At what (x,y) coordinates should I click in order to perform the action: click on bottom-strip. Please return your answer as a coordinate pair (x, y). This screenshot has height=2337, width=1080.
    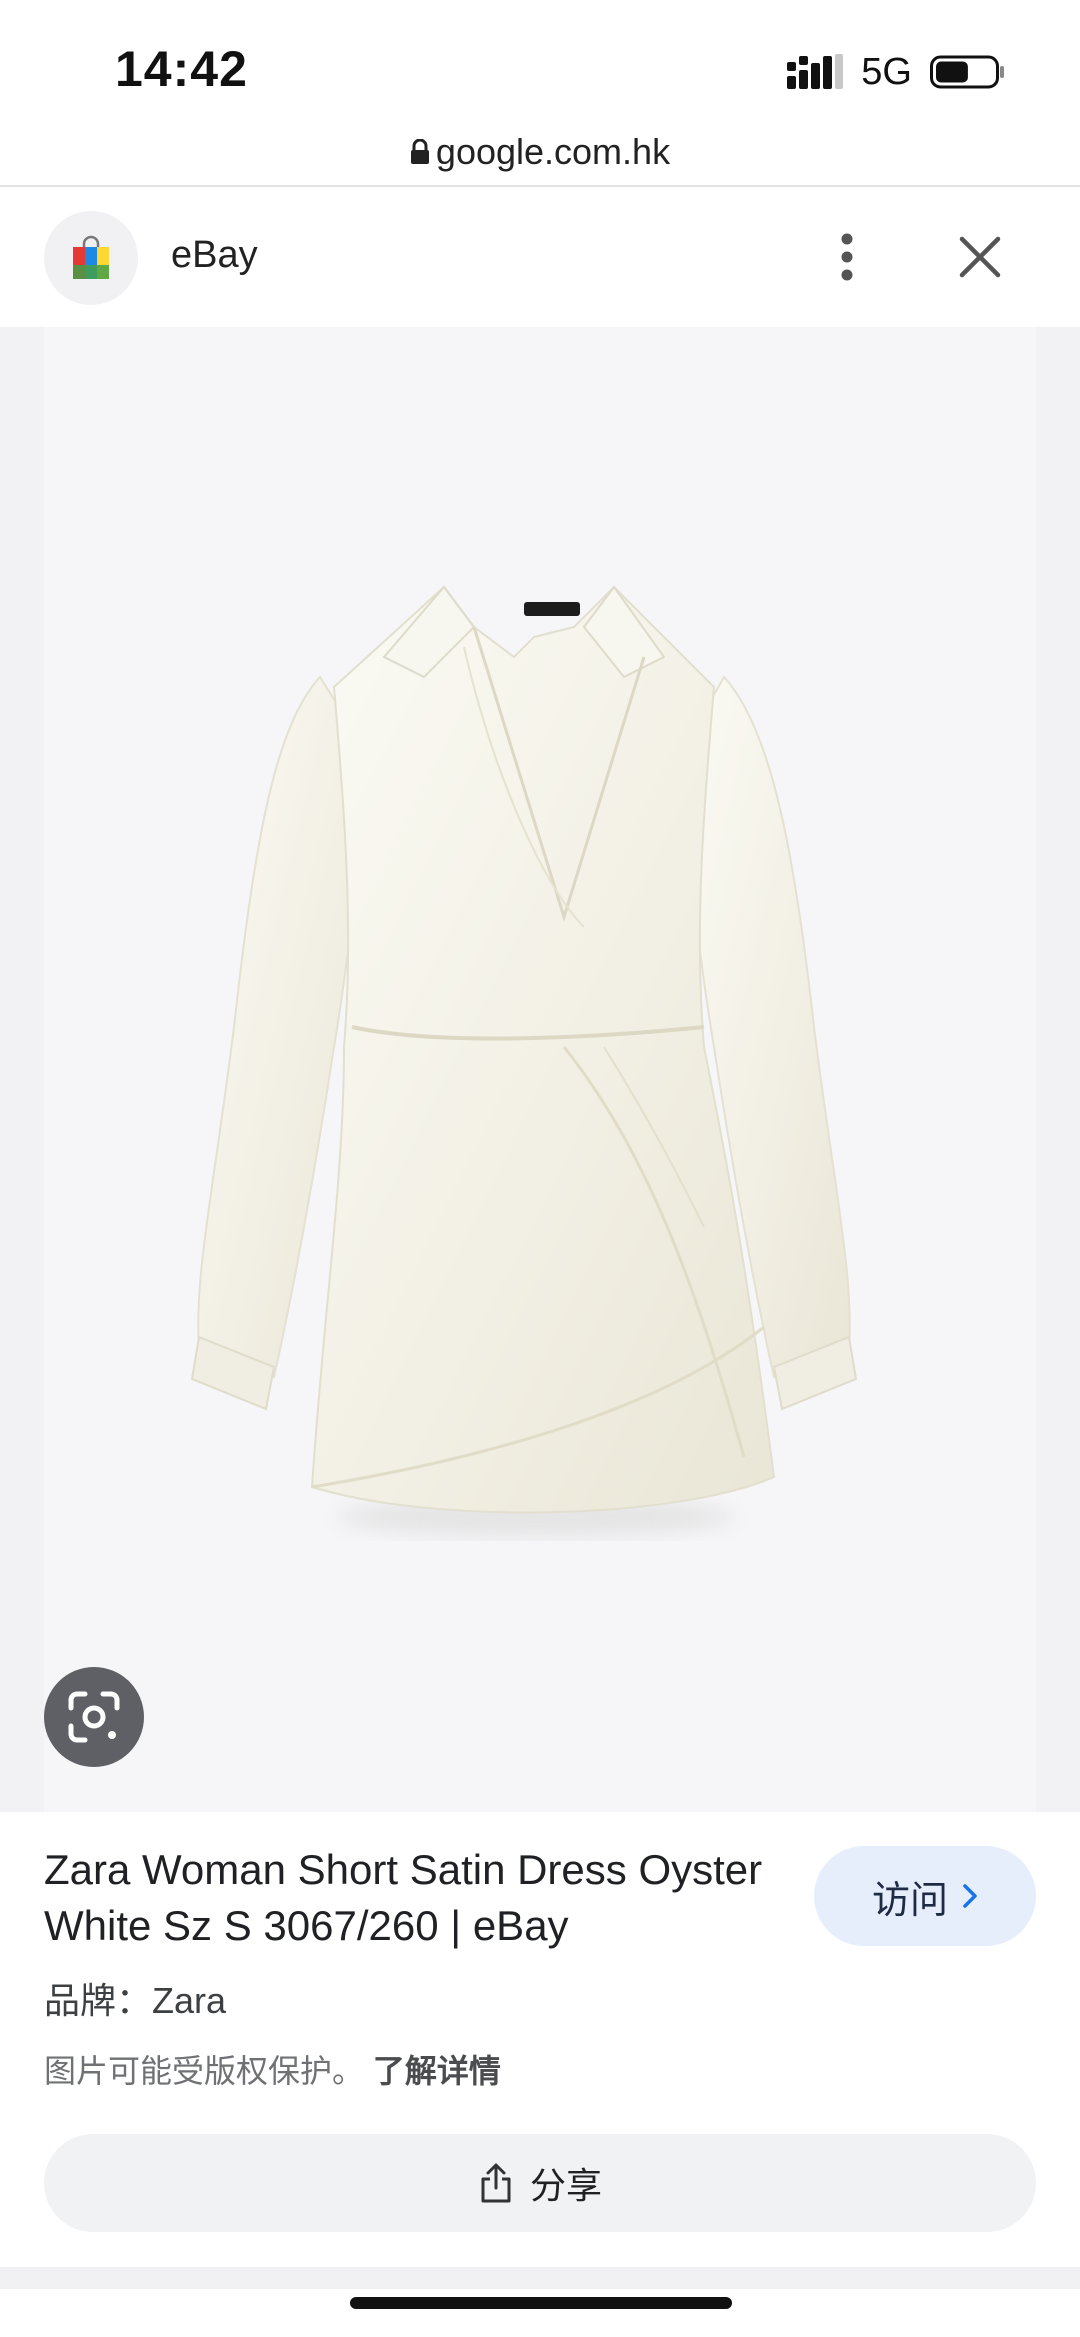
    Looking at the image, I should click on (540, 2278).